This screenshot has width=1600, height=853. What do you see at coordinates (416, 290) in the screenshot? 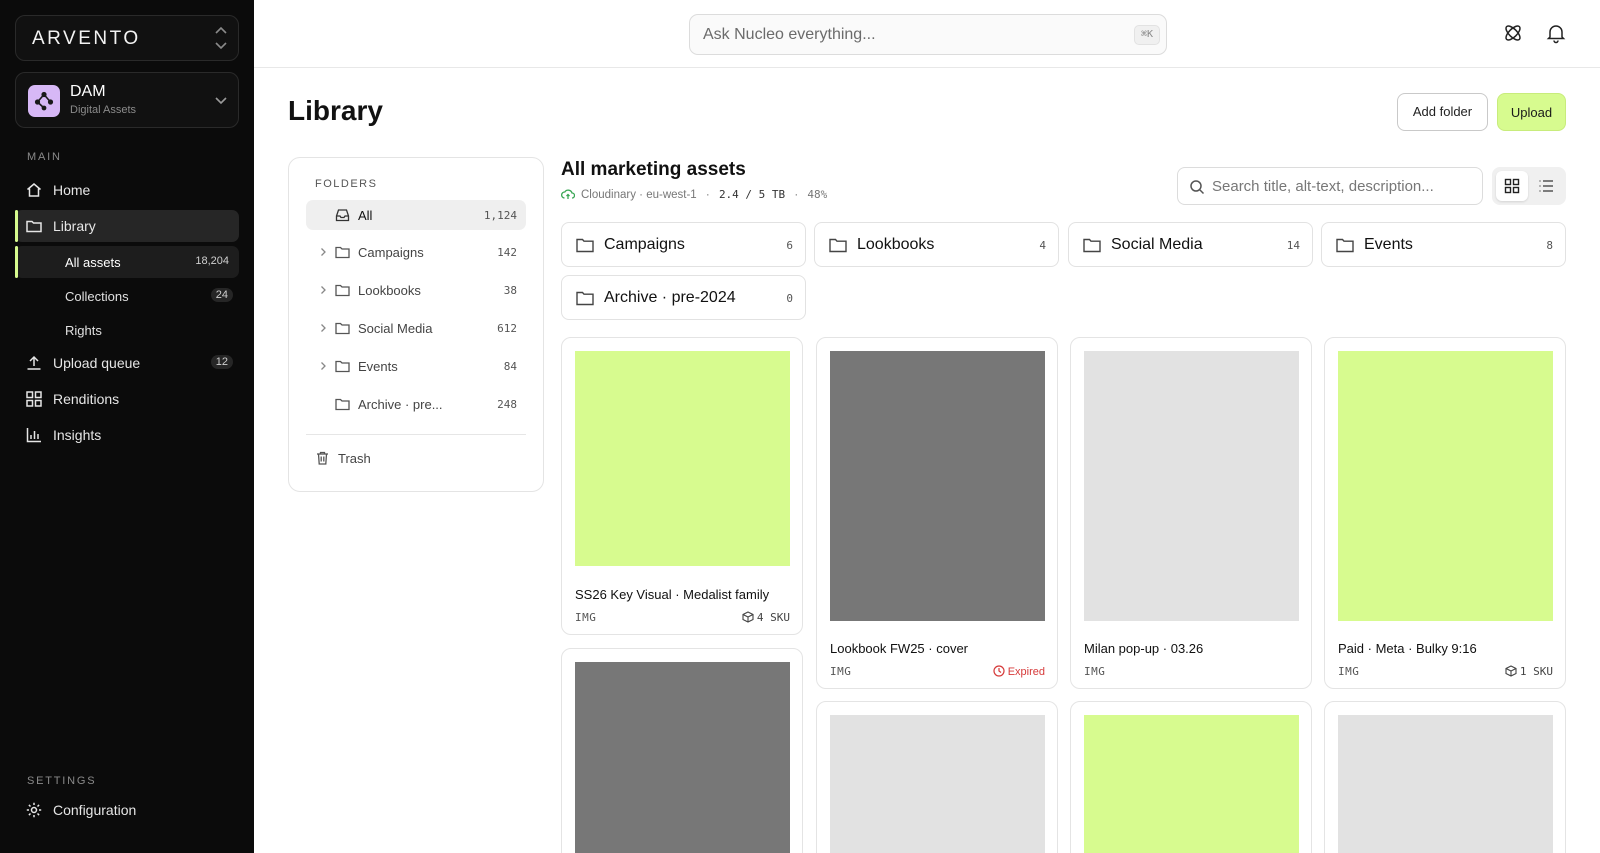
I see `folder-row-lookbooks: Lookbooks 38` at bounding box center [416, 290].